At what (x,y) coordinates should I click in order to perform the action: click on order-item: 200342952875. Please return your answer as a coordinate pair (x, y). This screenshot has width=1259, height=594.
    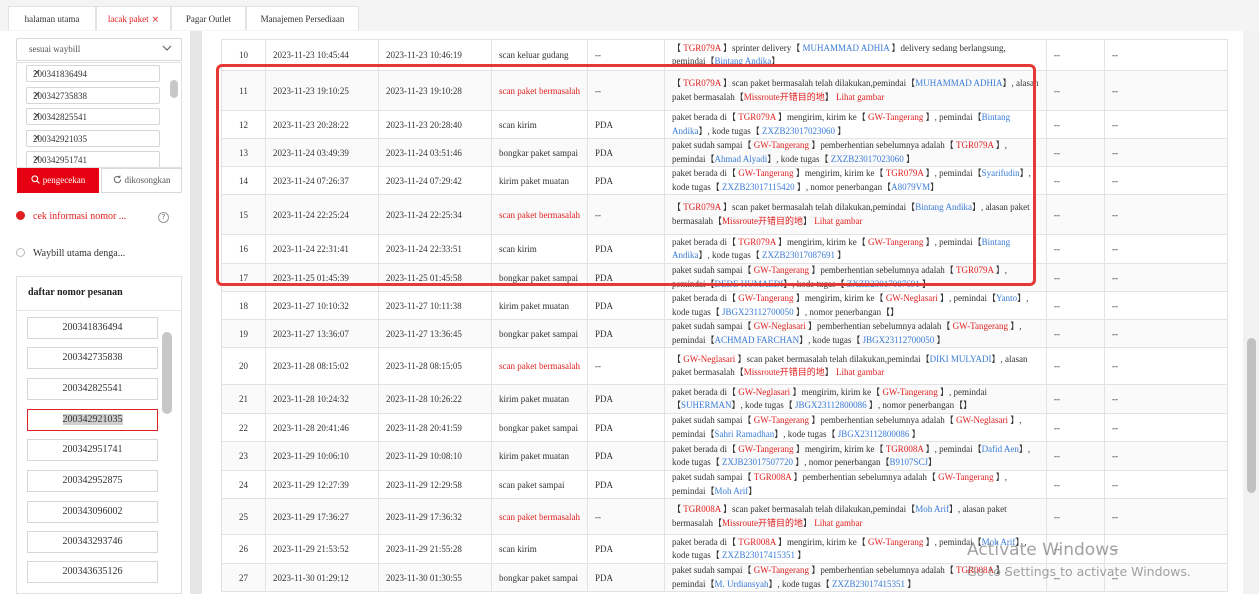
    Looking at the image, I should click on (92, 481).